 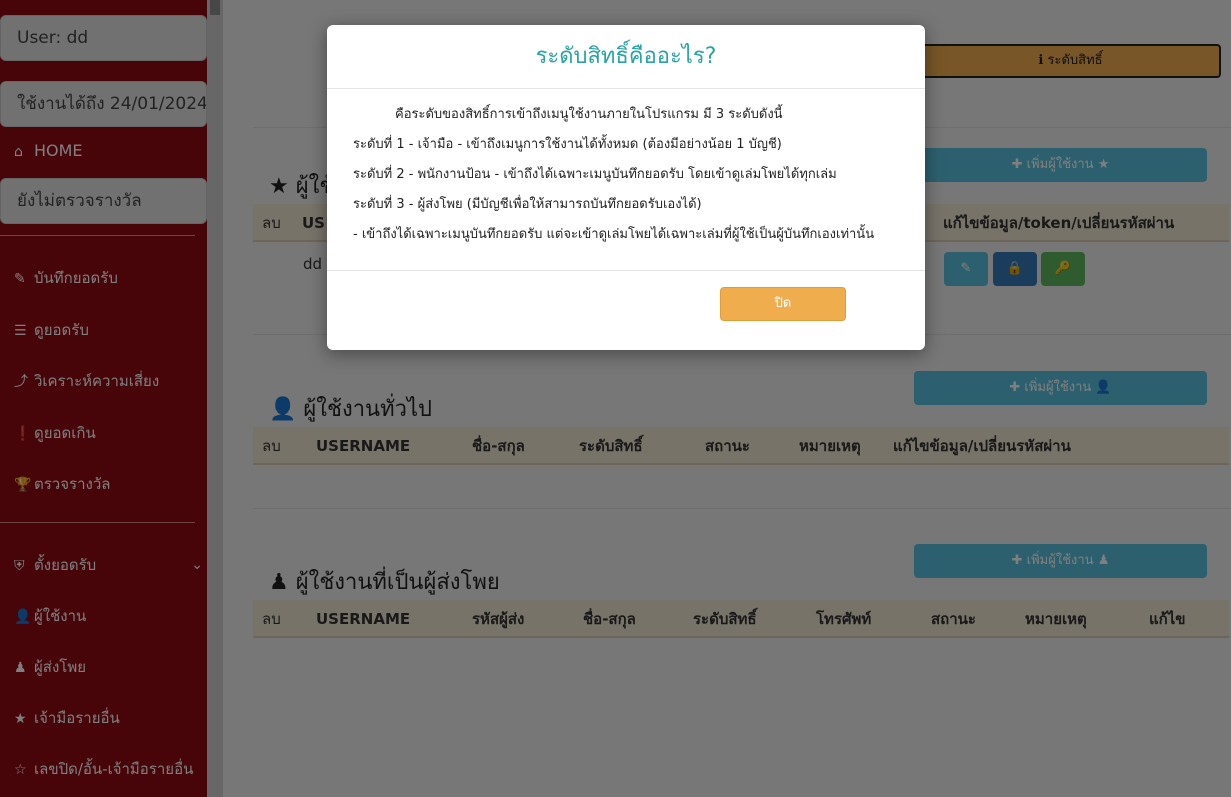 I want to click on modal-title: ระดับสิทธิ์คืออะไร?, so click(x=626, y=57).